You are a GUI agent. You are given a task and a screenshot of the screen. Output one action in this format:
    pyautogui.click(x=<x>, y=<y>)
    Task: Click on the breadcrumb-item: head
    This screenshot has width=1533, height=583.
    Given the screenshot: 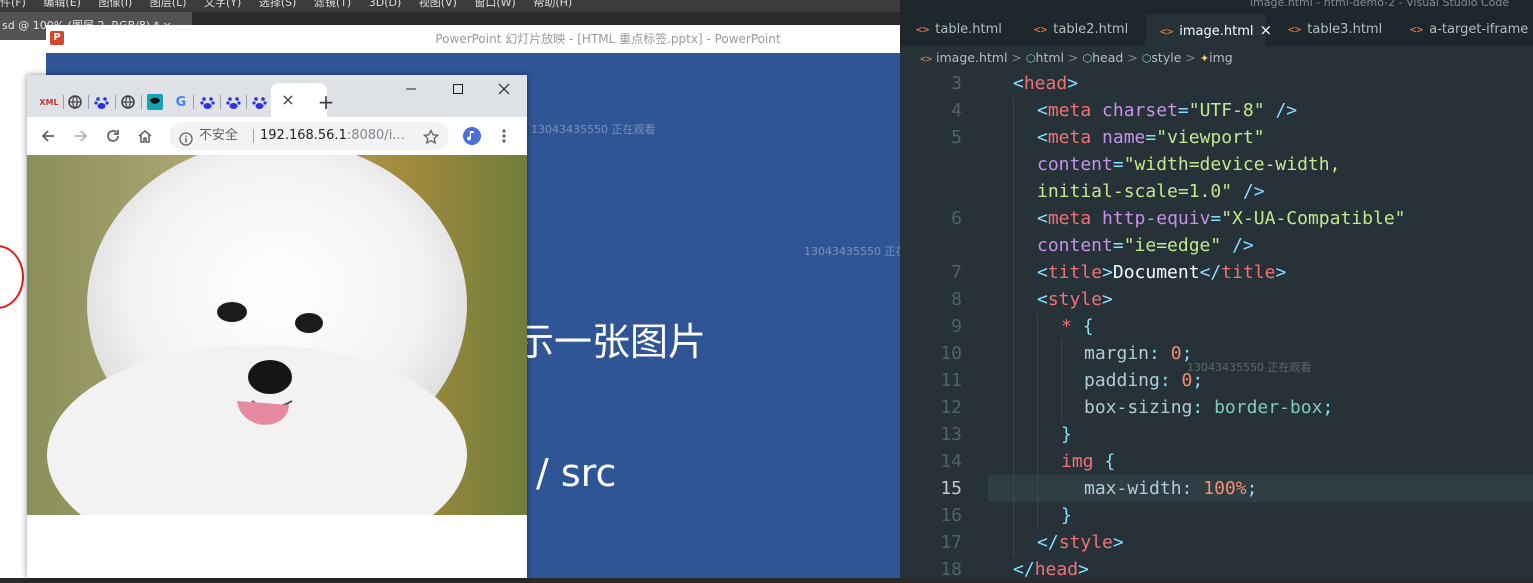 What is the action you would take?
    pyautogui.click(x=1107, y=57)
    